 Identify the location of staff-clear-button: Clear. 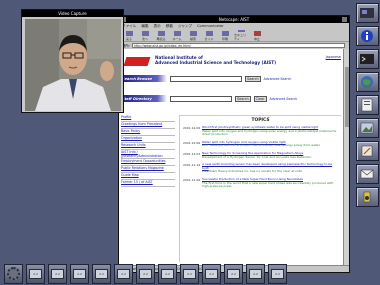
(260, 98).